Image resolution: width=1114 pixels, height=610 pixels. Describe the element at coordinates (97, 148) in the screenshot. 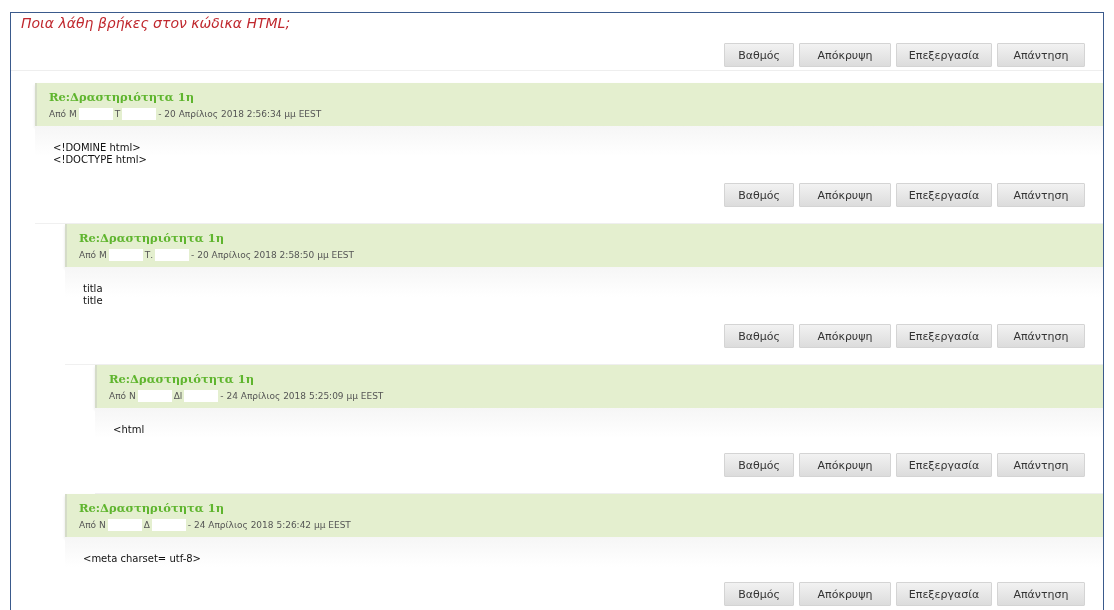

I see `post-text: <!DOMINE html>` at that location.